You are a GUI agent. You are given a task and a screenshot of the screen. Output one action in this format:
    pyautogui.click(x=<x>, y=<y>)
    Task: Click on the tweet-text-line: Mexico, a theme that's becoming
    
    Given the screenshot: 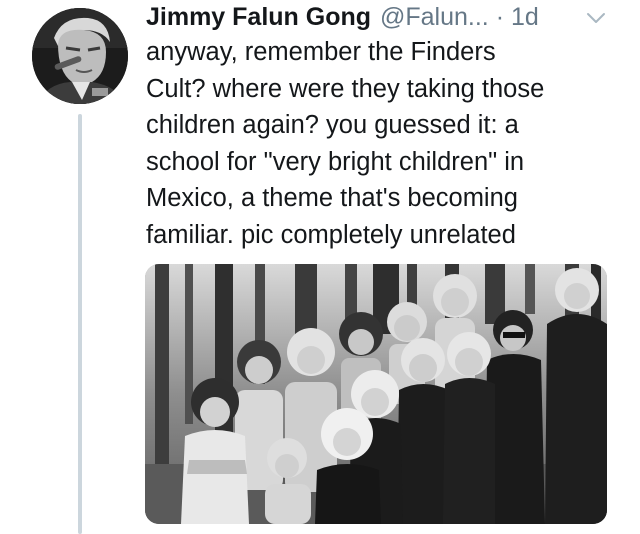 What is the action you would take?
    pyautogui.click(x=332, y=198)
    